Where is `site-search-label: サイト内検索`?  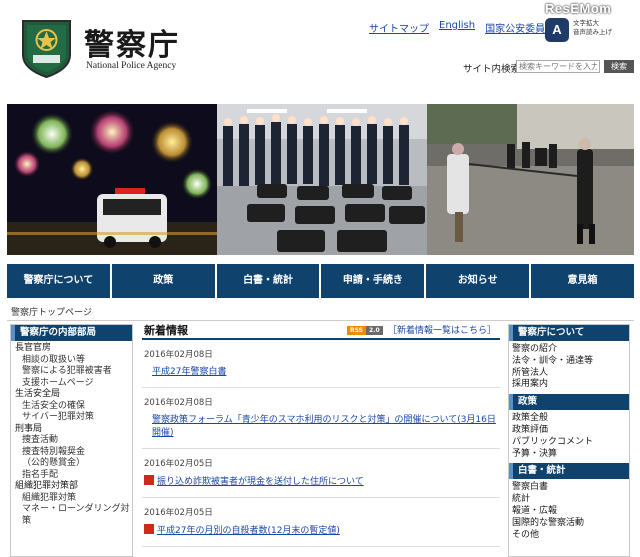 site-search-label: サイト内検索 is located at coordinates (492, 69).